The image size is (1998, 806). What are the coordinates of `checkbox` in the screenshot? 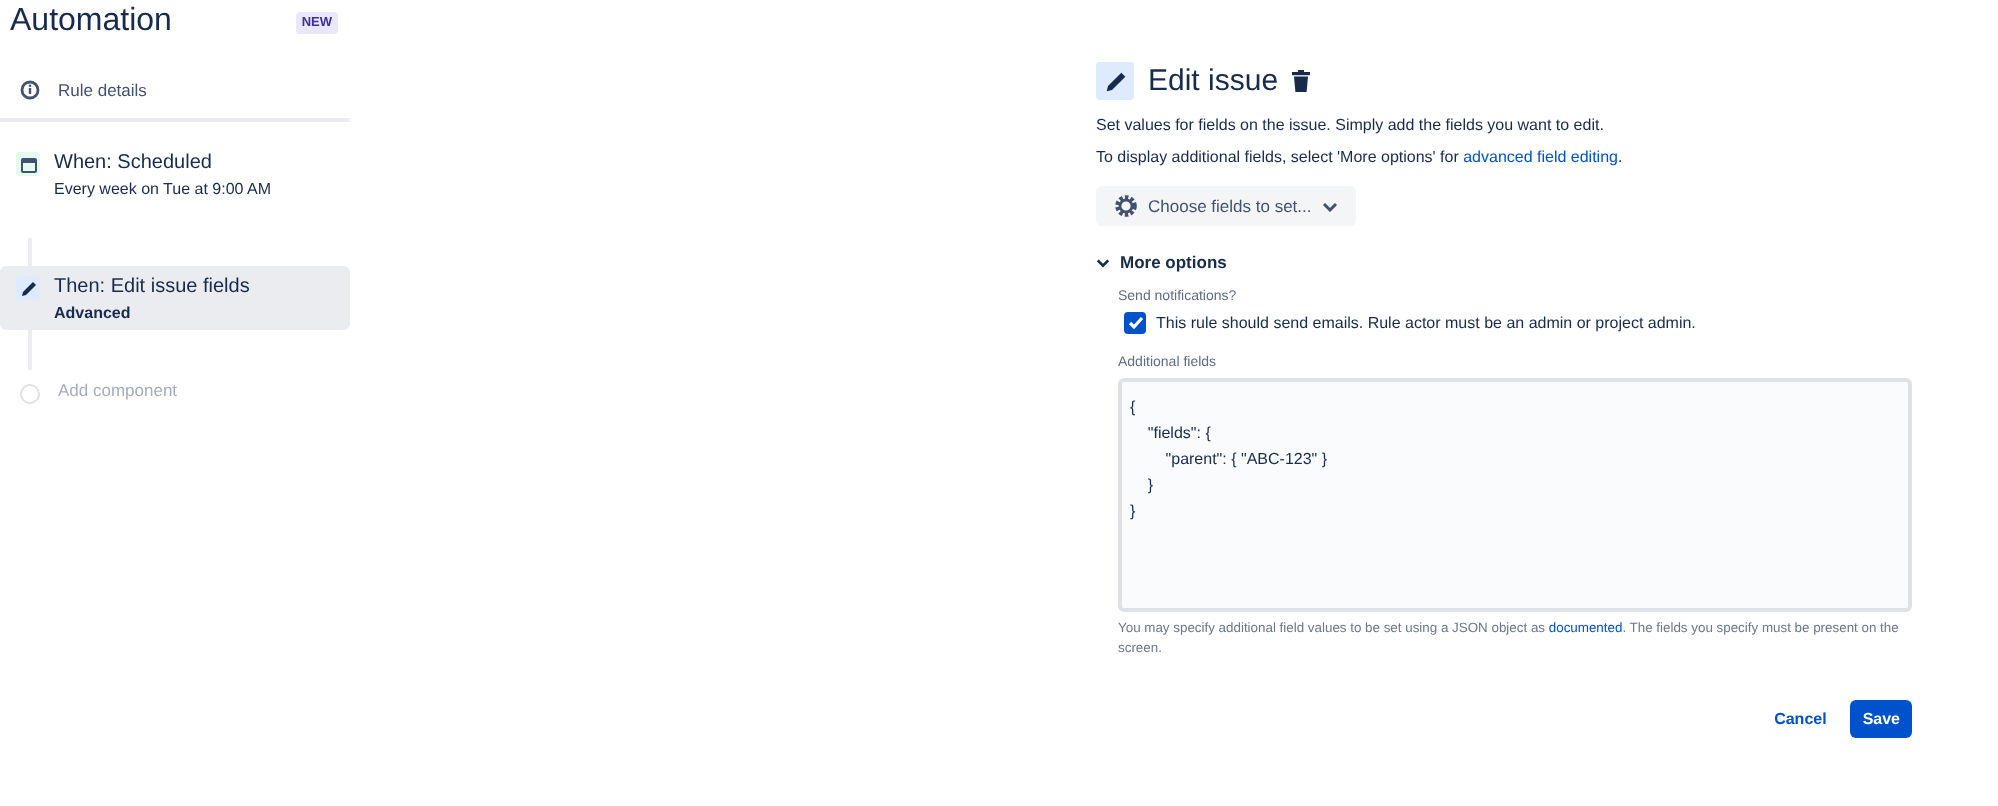 It's located at (1135, 323).